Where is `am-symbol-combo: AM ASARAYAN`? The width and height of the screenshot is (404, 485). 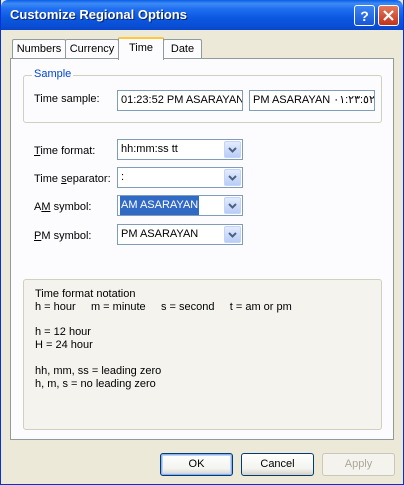
am-symbol-combo: AM ASARAYAN is located at coordinates (180, 205).